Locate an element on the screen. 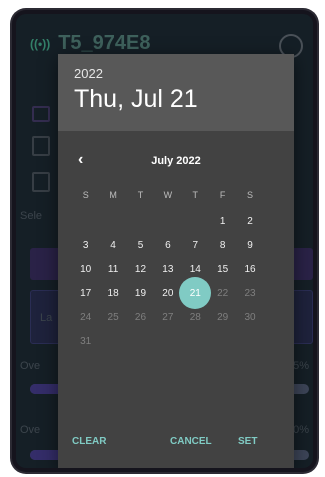  weekday-label: F is located at coordinates (222, 195).